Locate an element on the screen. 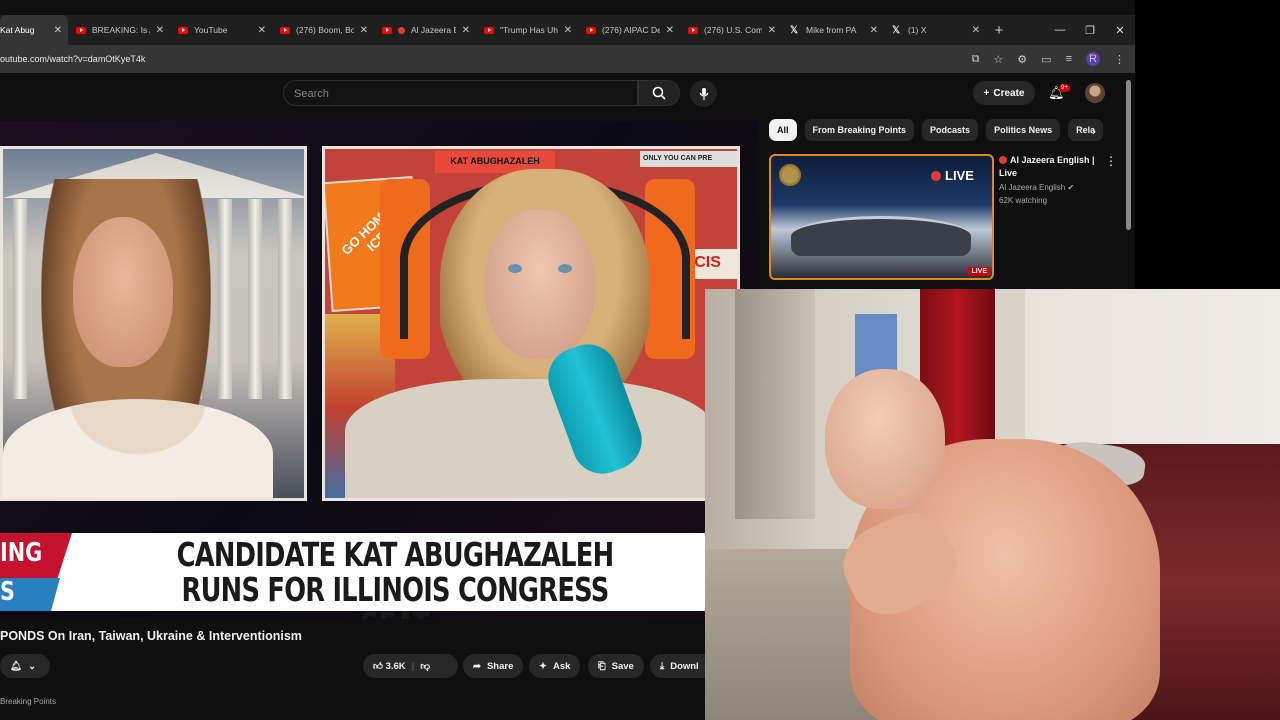  tab-aipac: (276) AIPAC De ✕ is located at coordinates (629, 30).